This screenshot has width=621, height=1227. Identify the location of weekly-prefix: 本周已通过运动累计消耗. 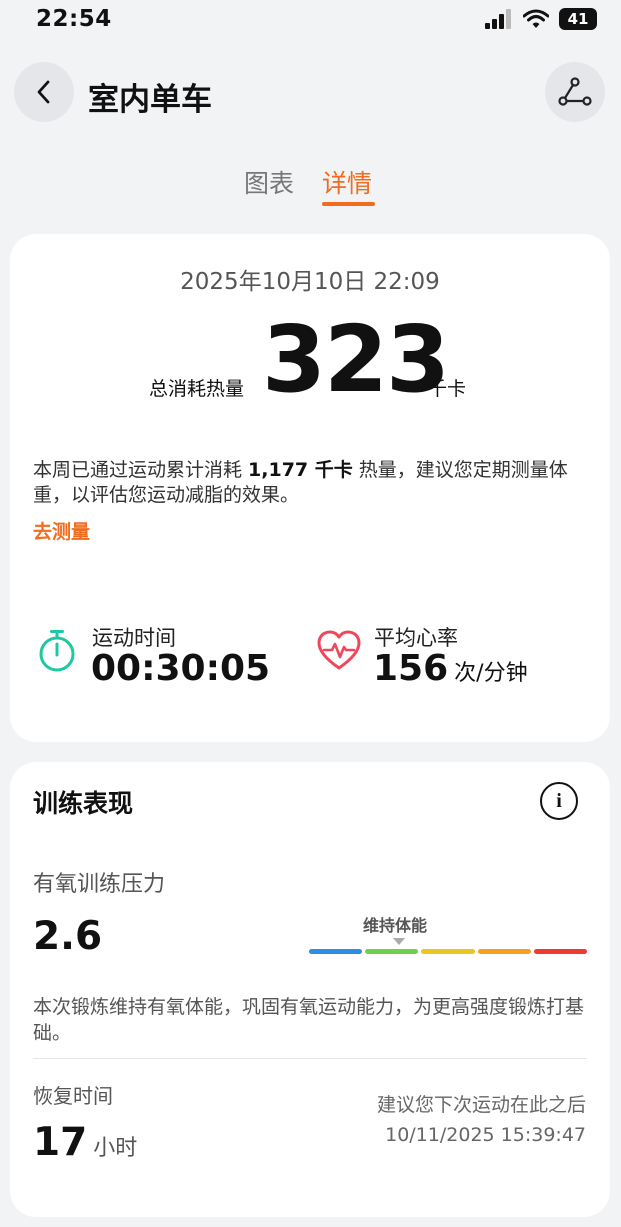
(141, 470).